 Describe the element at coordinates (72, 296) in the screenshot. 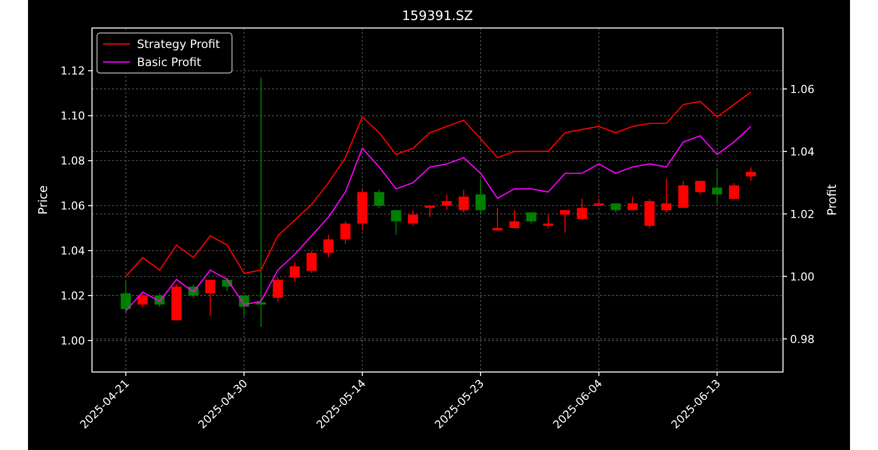

I see `y-tick-label: 1.02` at that location.